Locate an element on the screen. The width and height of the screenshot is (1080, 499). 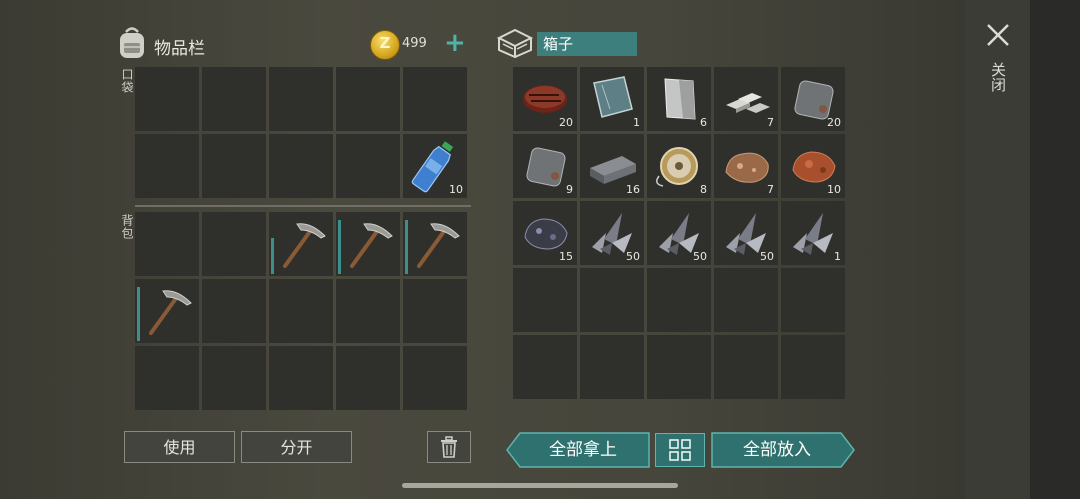
trash-icon is located at coordinates (449, 447).